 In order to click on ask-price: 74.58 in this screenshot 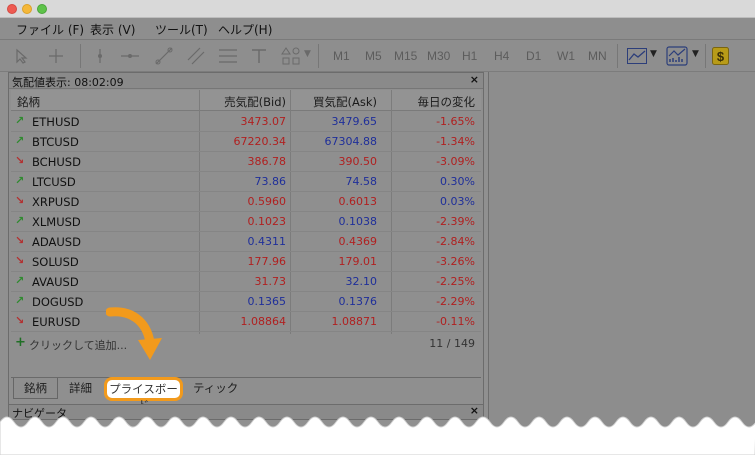, I will do `click(361, 181)`.